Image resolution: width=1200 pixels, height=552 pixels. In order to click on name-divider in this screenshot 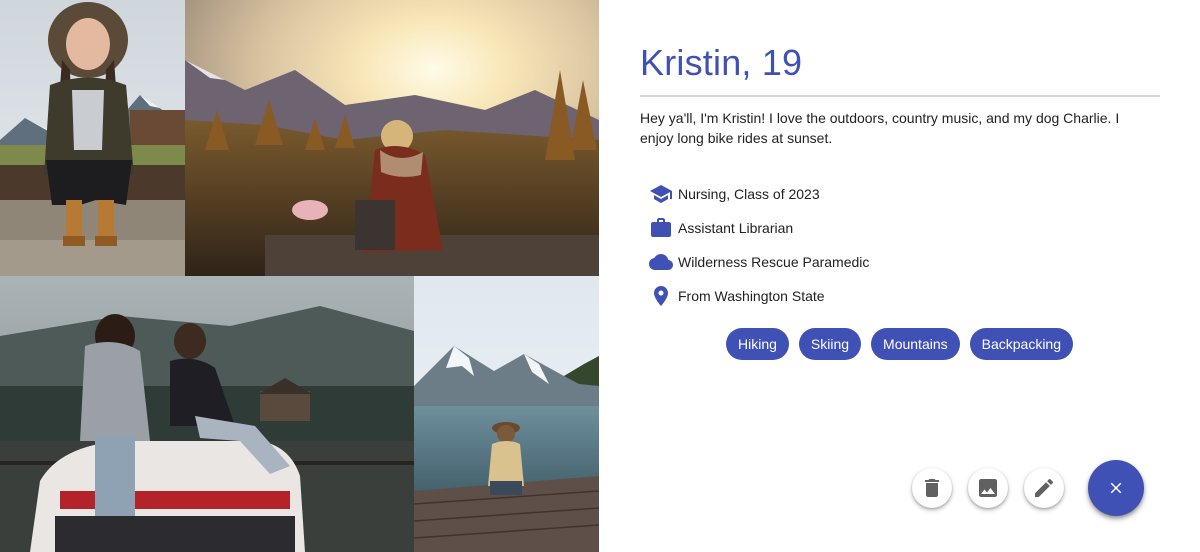, I will do `click(900, 96)`.